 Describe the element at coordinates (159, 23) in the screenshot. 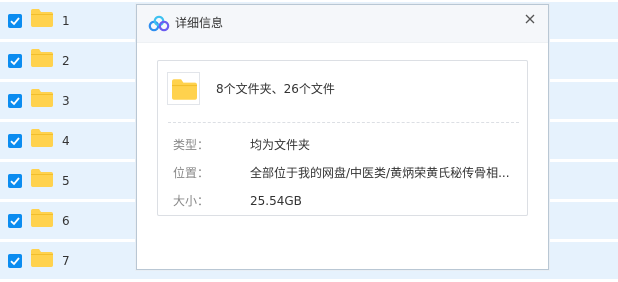

I see `baidu-netdisk-cloud-icon` at that location.